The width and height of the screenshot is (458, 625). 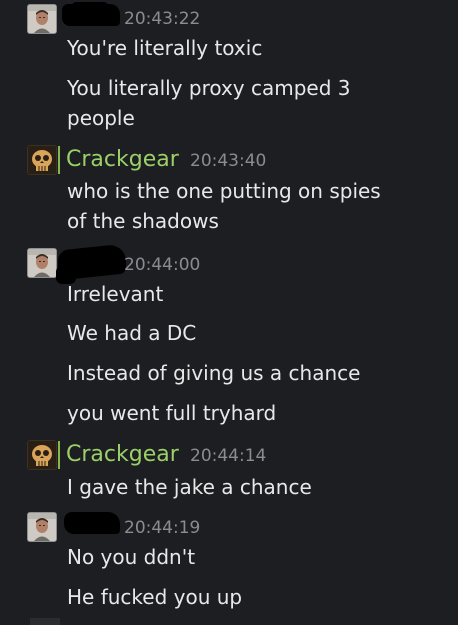 What do you see at coordinates (228, 161) in the screenshot?
I see `timestamp: 20:43:40` at bounding box center [228, 161].